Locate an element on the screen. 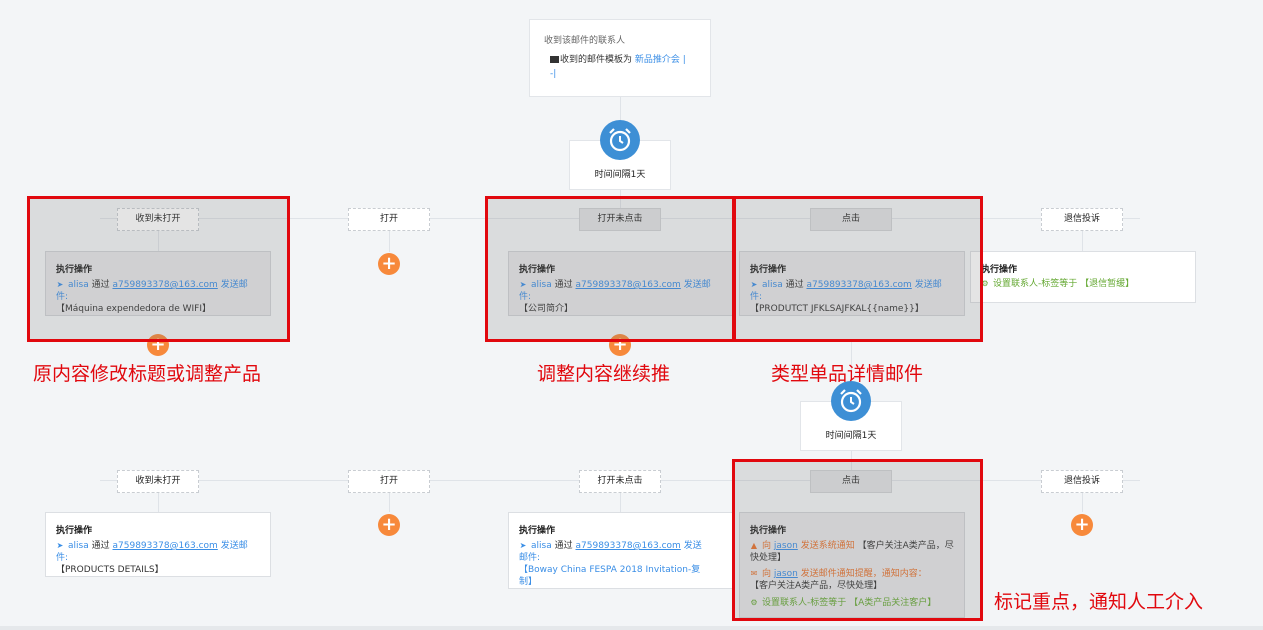 Image resolution: width=1263 pixels, height=630 pixels. annotation-3: 类型单品详情邮件 is located at coordinates (847, 374).